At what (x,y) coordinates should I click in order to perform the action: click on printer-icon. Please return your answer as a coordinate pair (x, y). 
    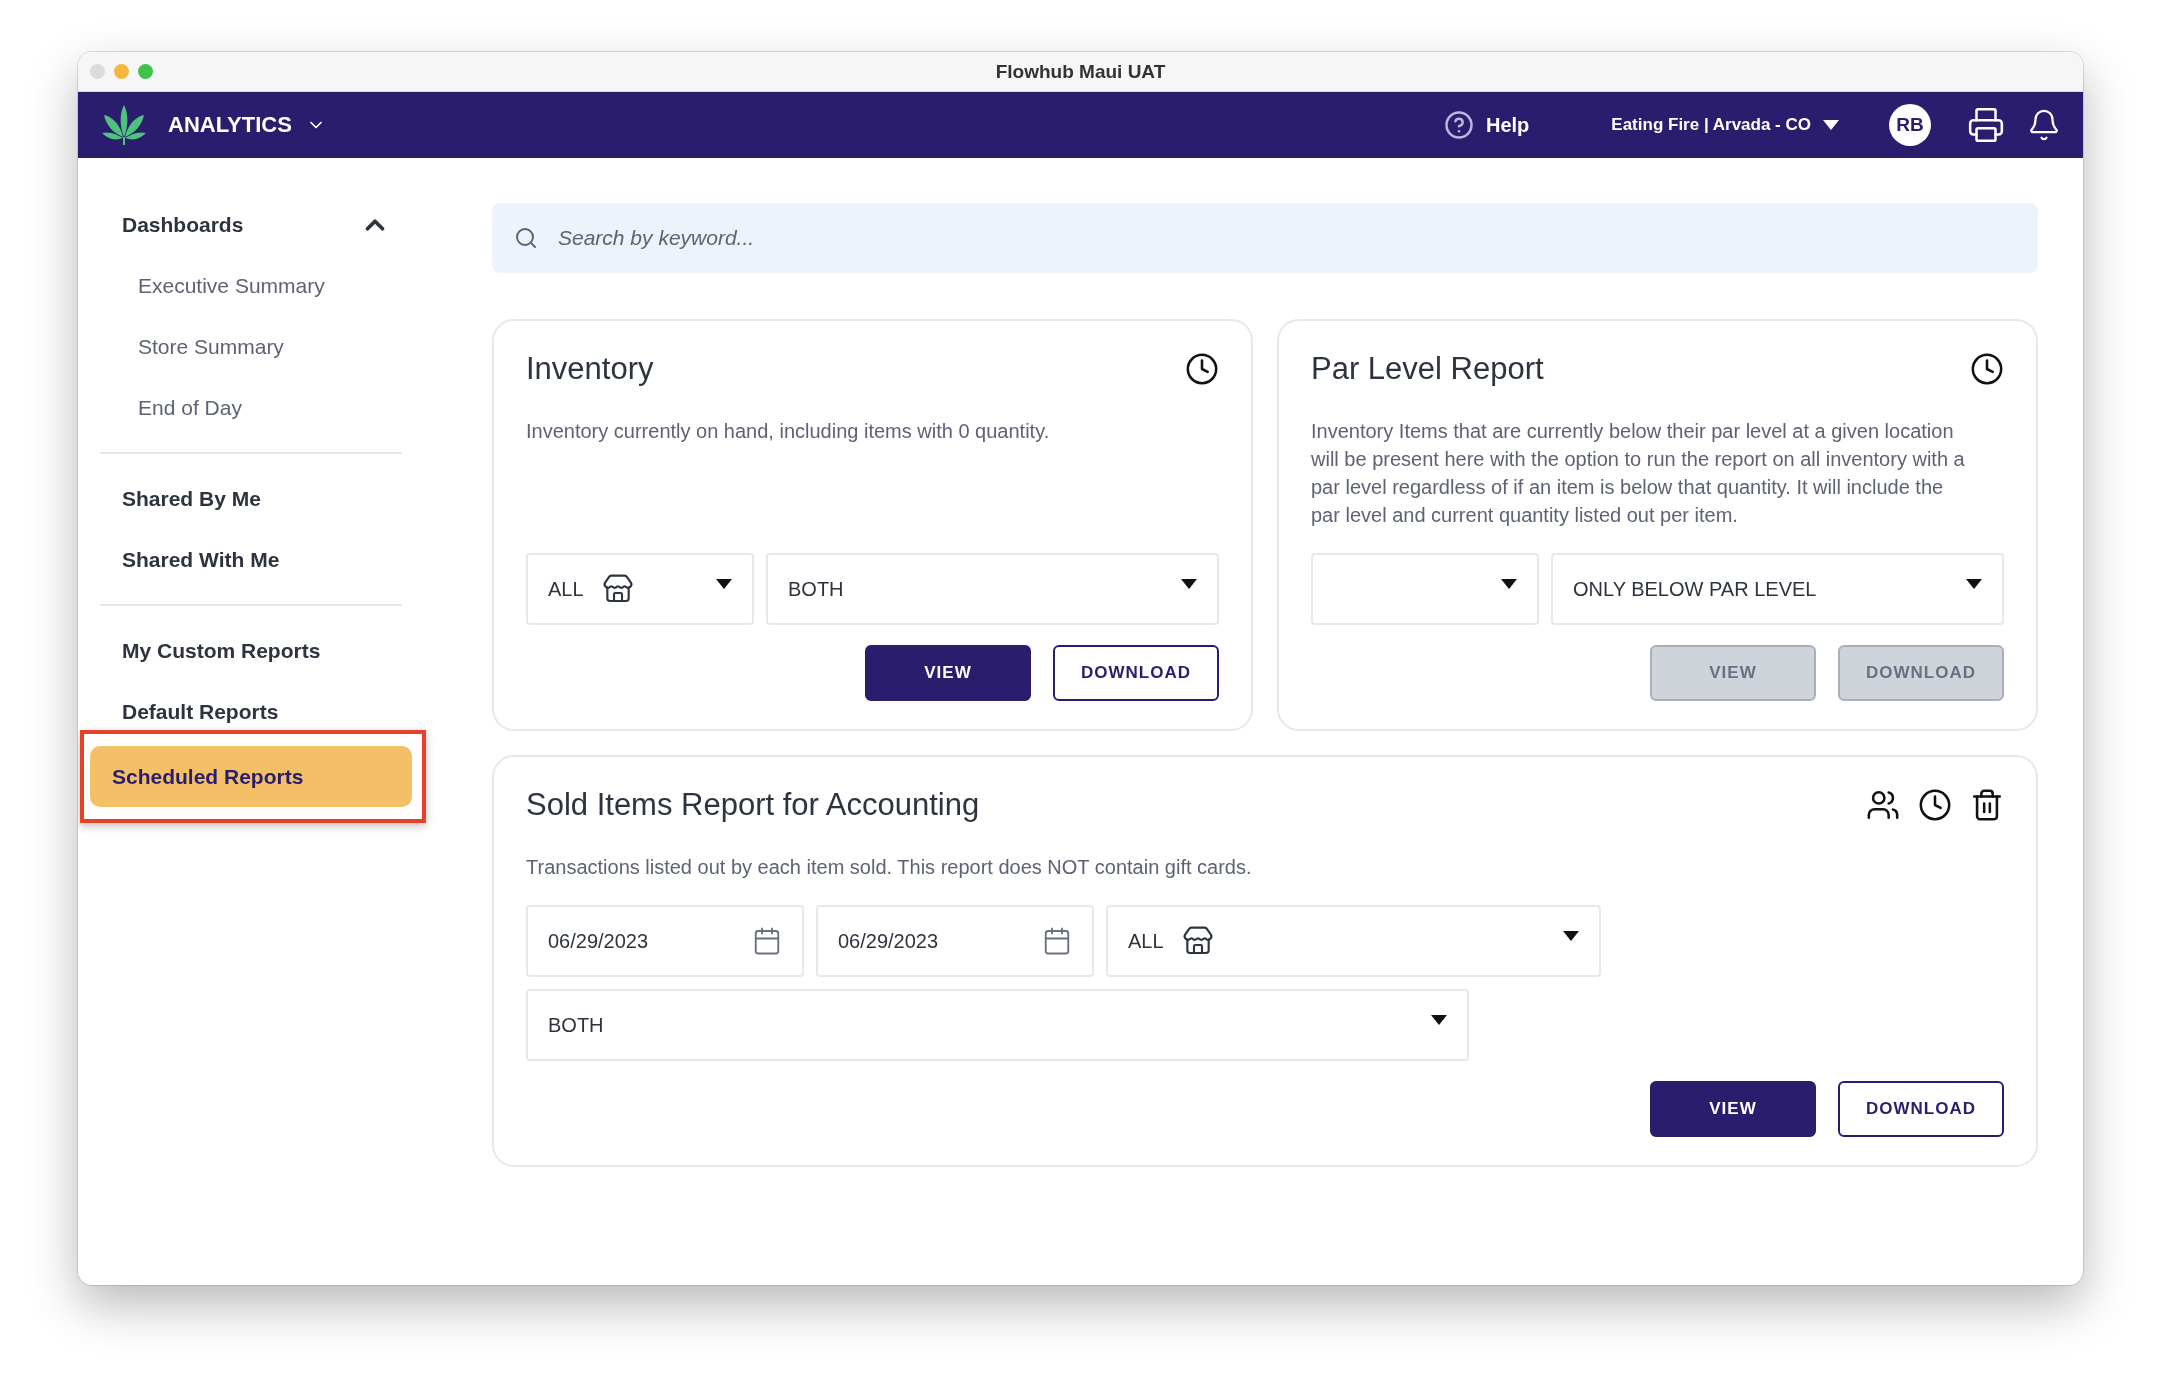
    Looking at the image, I should click on (1986, 125).